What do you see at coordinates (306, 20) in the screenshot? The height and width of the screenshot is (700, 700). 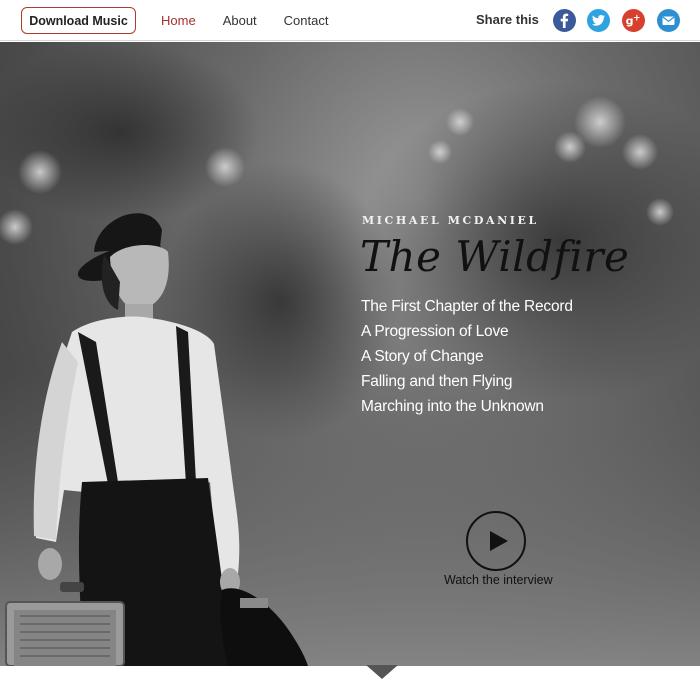 I see `nav-contact: Contact` at bounding box center [306, 20].